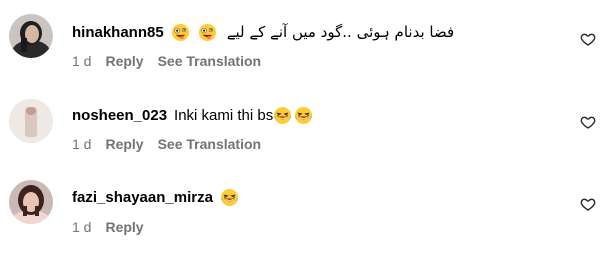 Image resolution: width=602 pixels, height=254 pixels. What do you see at coordinates (119, 115) in the screenshot?
I see `comment-username: nosheen_023` at bounding box center [119, 115].